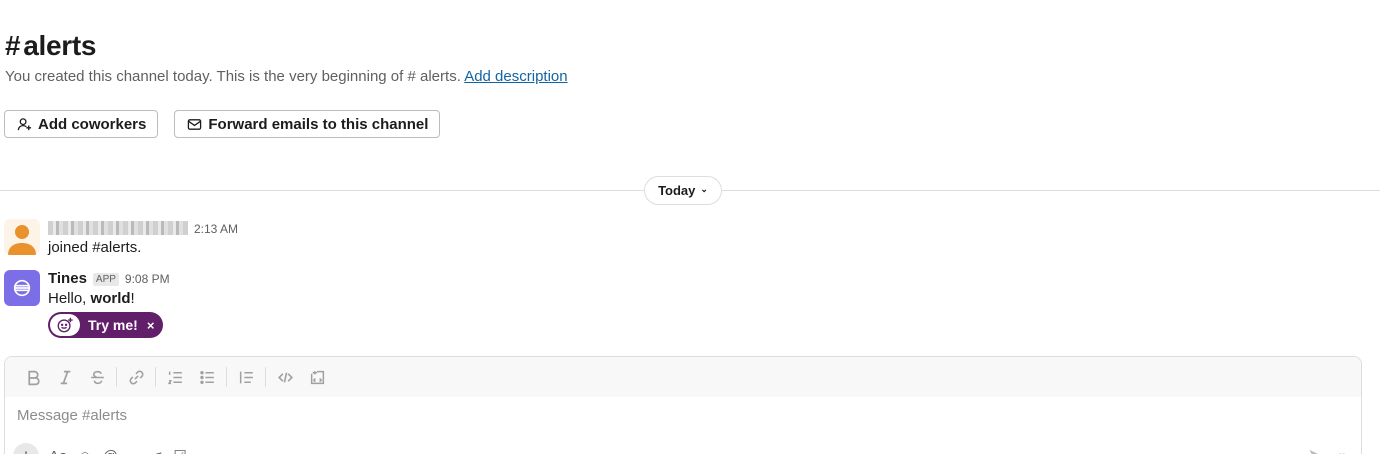  I want to click on channel-title: # alerts, so click(286, 46).